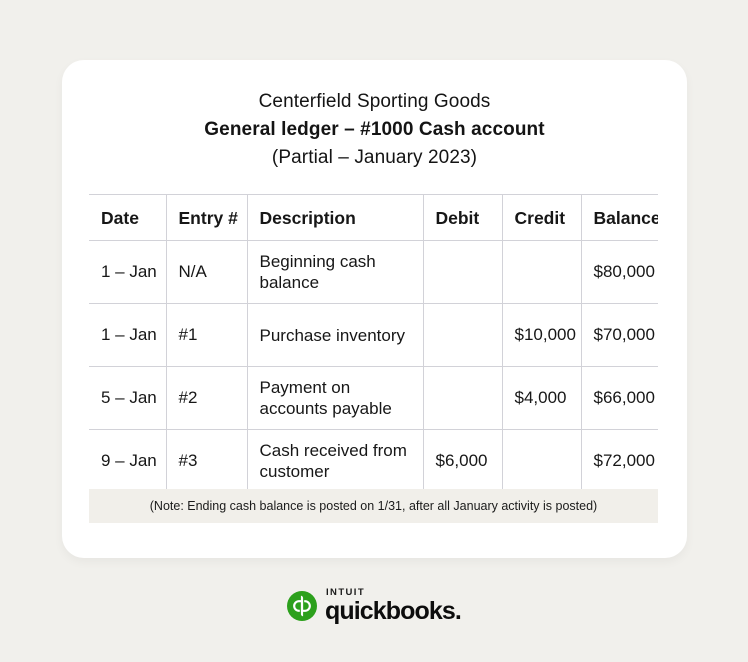 This screenshot has height=662, width=748. I want to click on cell-entry: #3, so click(207, 461).